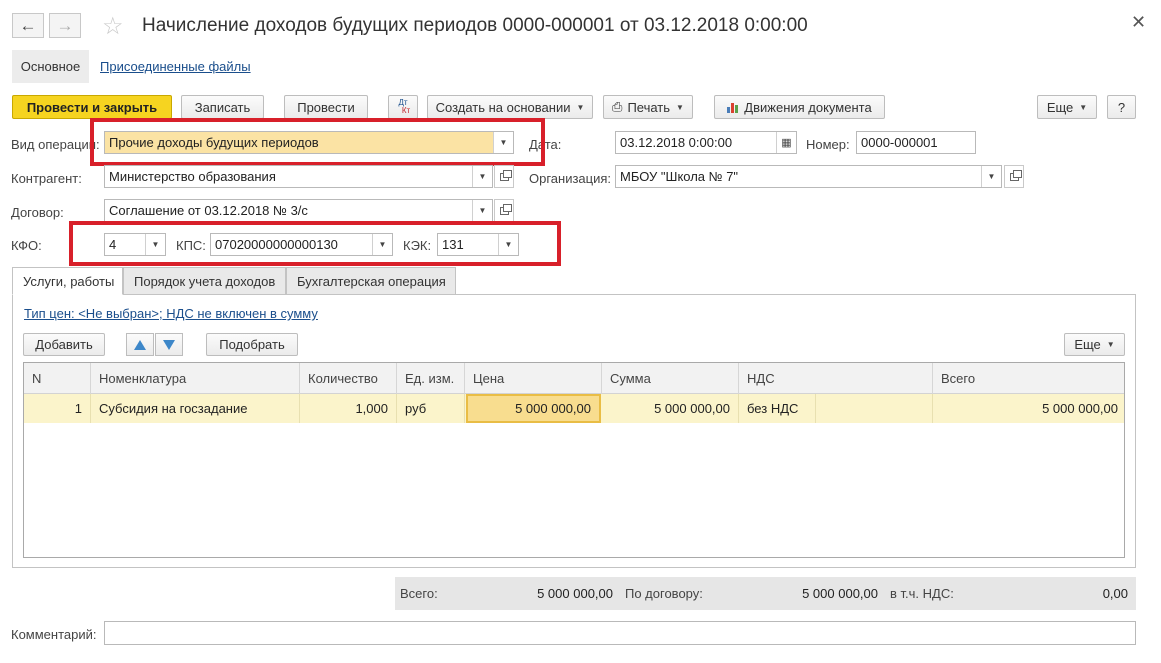 This screenshot has height=663, width=1161. I want to click on column-header-unit: Ед. изм., so click(431, 378).